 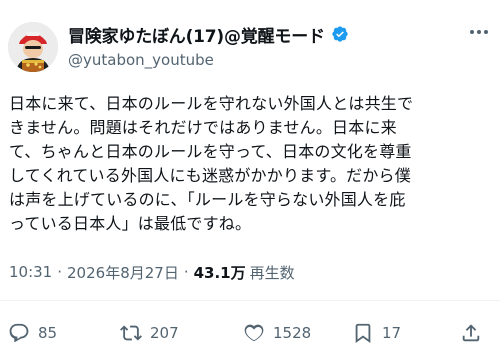 What do you see at coordinates (123, 272) in the screenshot?
I see `tweet-date: 2026年8月27日` at bounding box center [123, 272].